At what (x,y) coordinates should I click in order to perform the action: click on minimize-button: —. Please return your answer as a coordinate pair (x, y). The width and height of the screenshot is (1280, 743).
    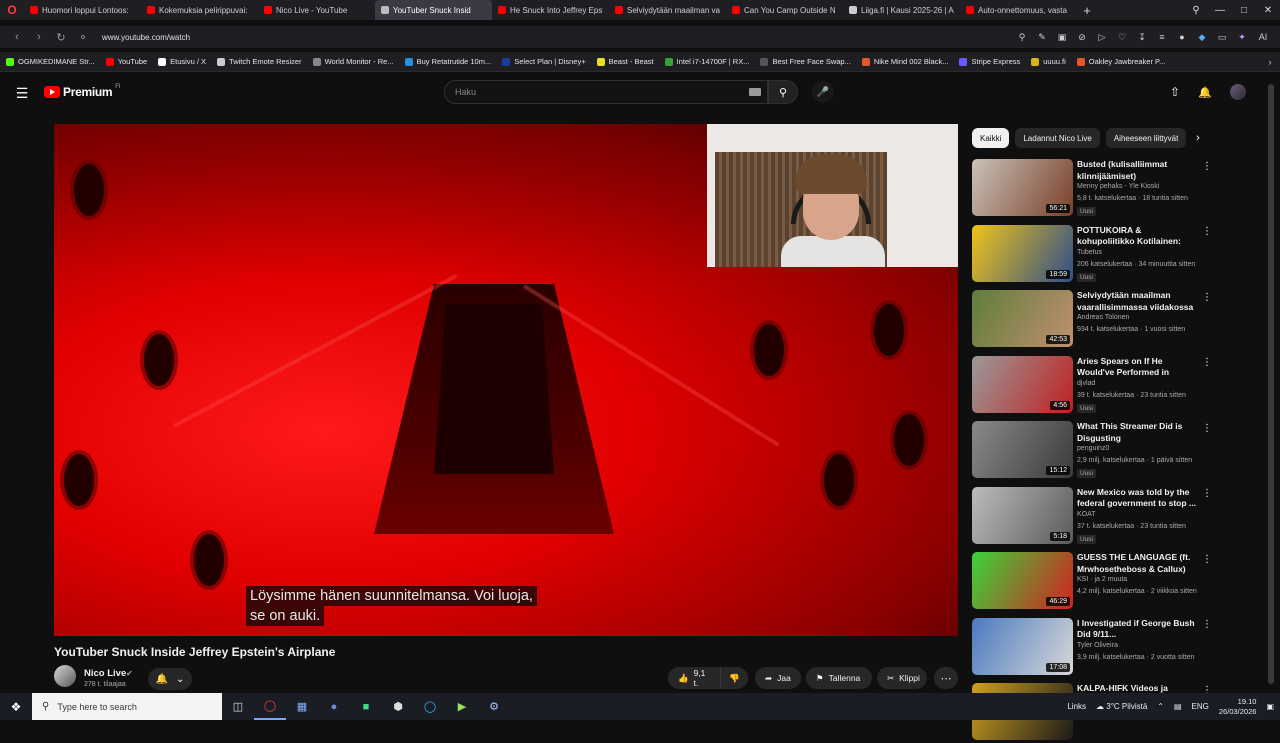
    Looking at the image, I should click on (1220, 10).